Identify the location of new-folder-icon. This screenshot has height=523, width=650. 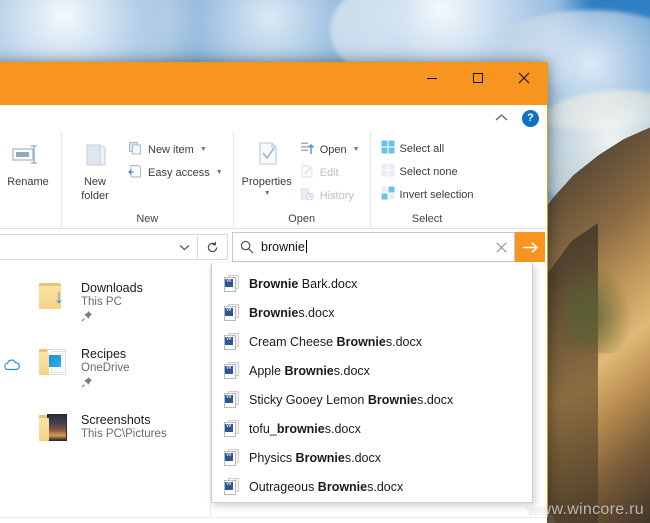
(95, 157).